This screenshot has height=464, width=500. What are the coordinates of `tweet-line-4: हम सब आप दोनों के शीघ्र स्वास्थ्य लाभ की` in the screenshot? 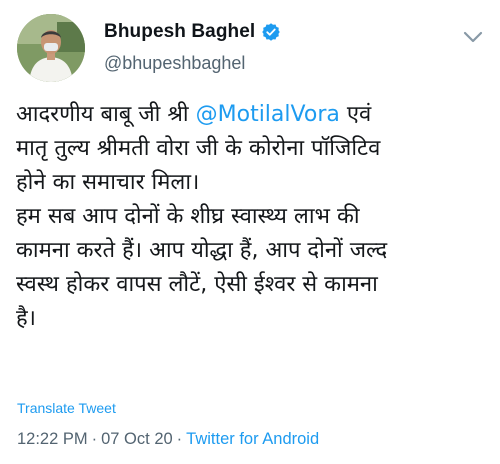 It's located at (188, 216).